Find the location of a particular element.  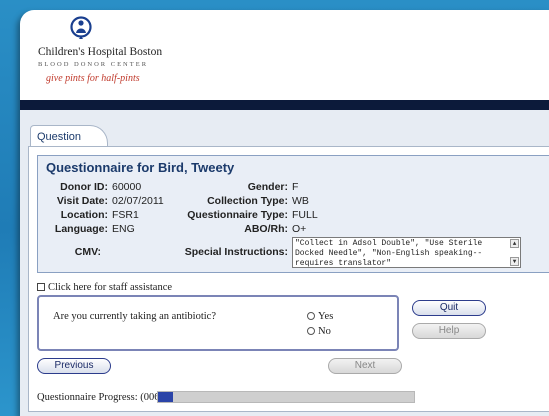

progress-bar is located at coordinates (286, 397).